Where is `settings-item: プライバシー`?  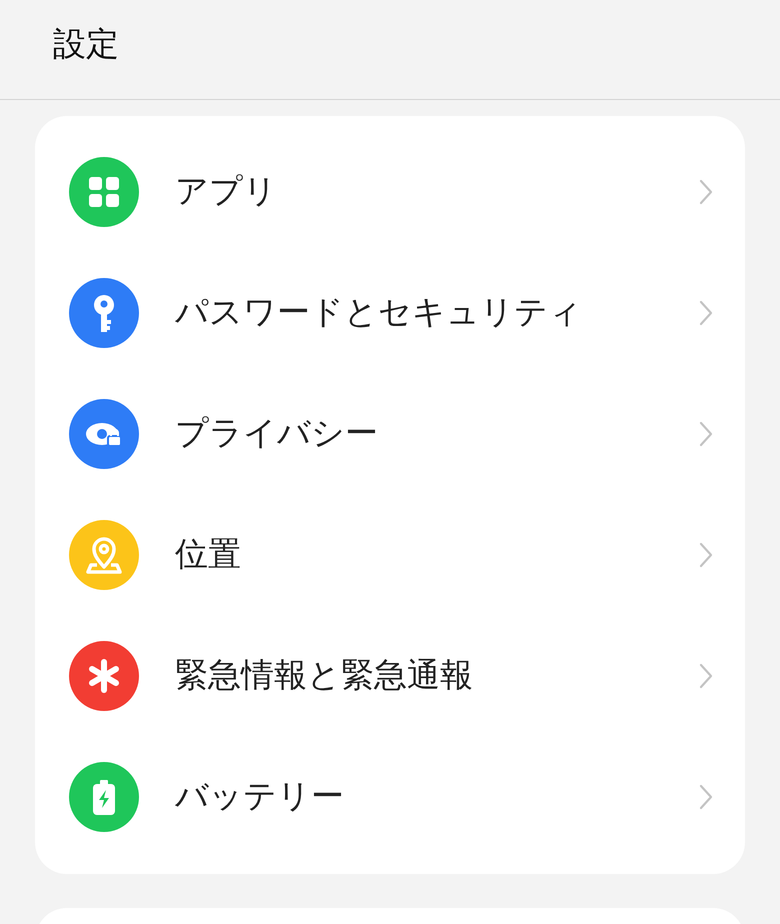
settings-item: プライバシー is located at coordinates (390, 433).